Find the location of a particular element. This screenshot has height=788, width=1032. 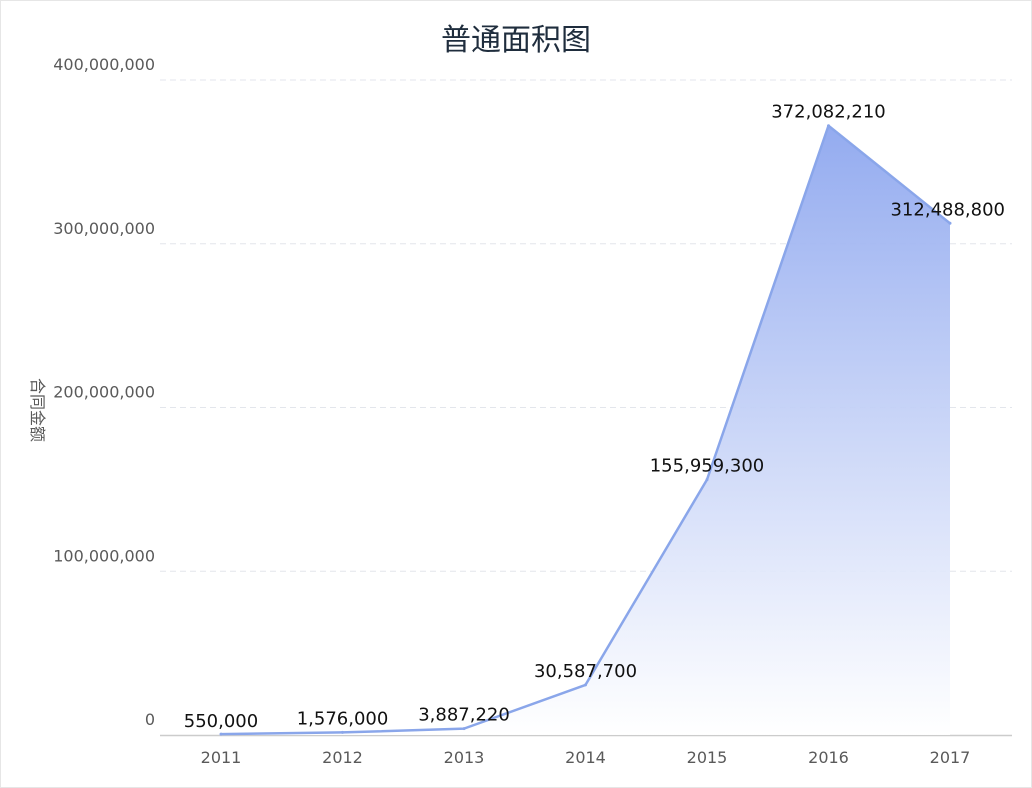

data-label: 3,887,220 is located at coordinates (464, 715).